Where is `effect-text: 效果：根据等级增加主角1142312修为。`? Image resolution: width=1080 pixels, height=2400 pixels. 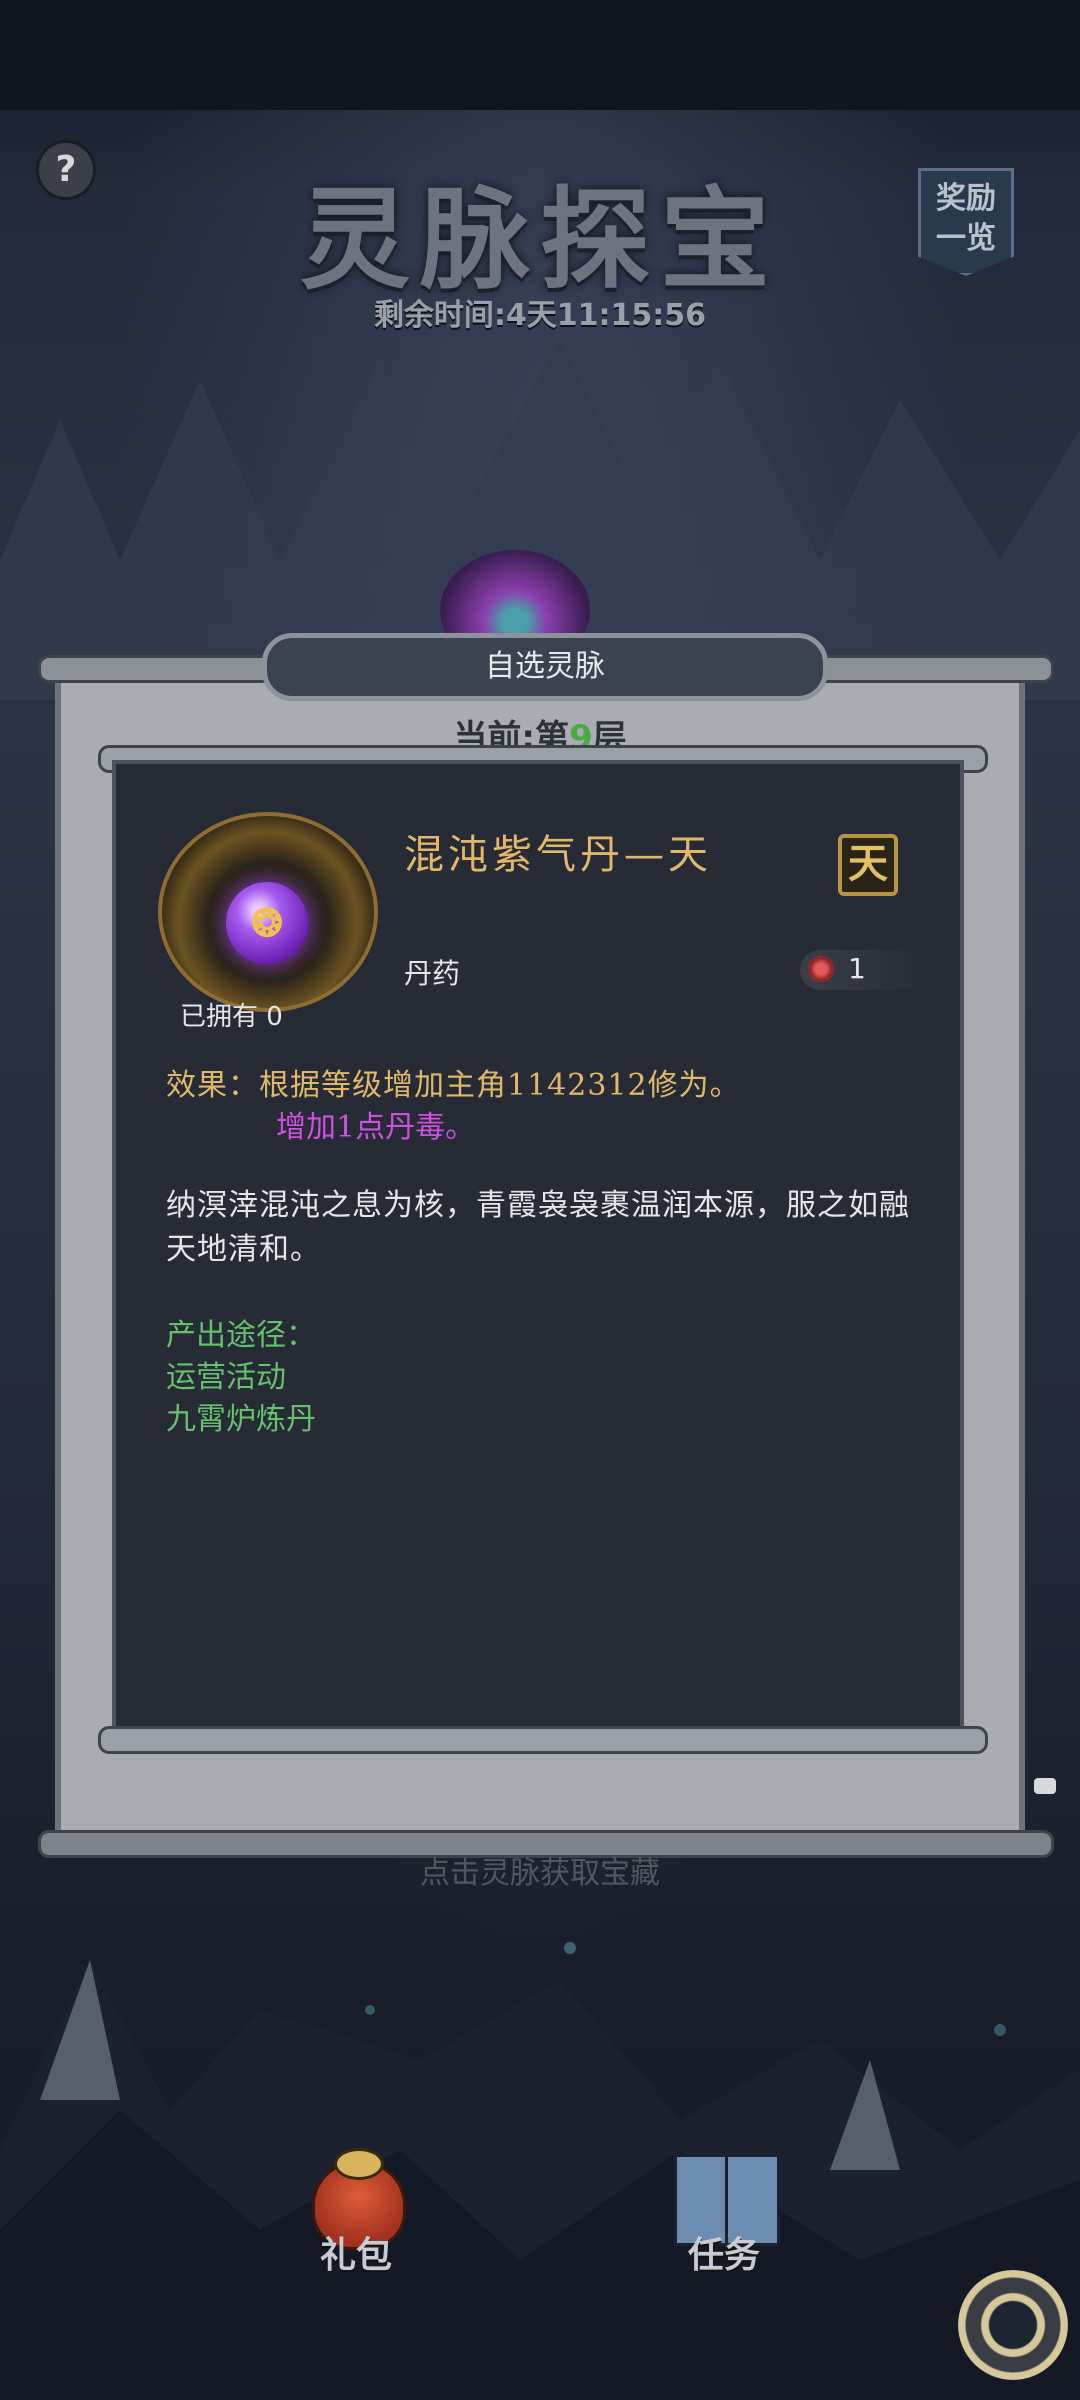
effect-text: 效果：根据等级增加主角1142312修为。 is located at coordinates (453, 1085).